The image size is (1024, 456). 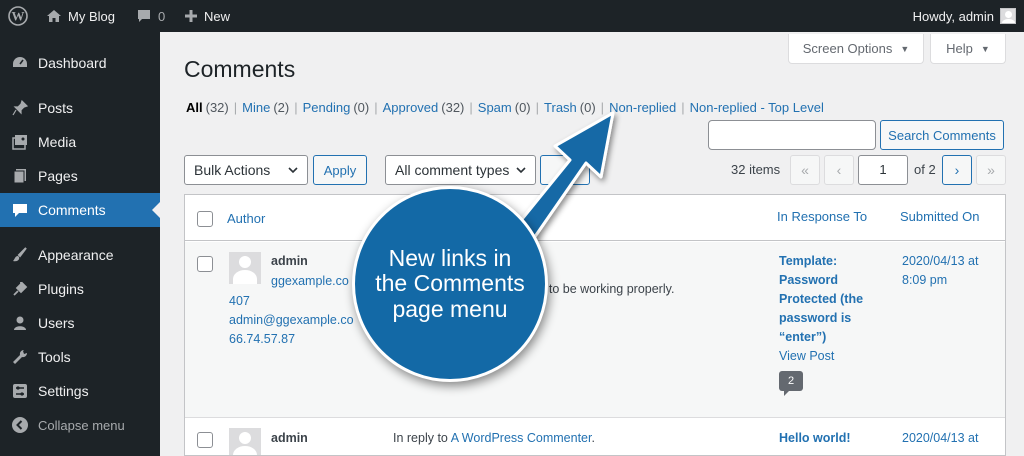 I want to click on column-submitted-on: Submitted On, so click(x=940, y=216).